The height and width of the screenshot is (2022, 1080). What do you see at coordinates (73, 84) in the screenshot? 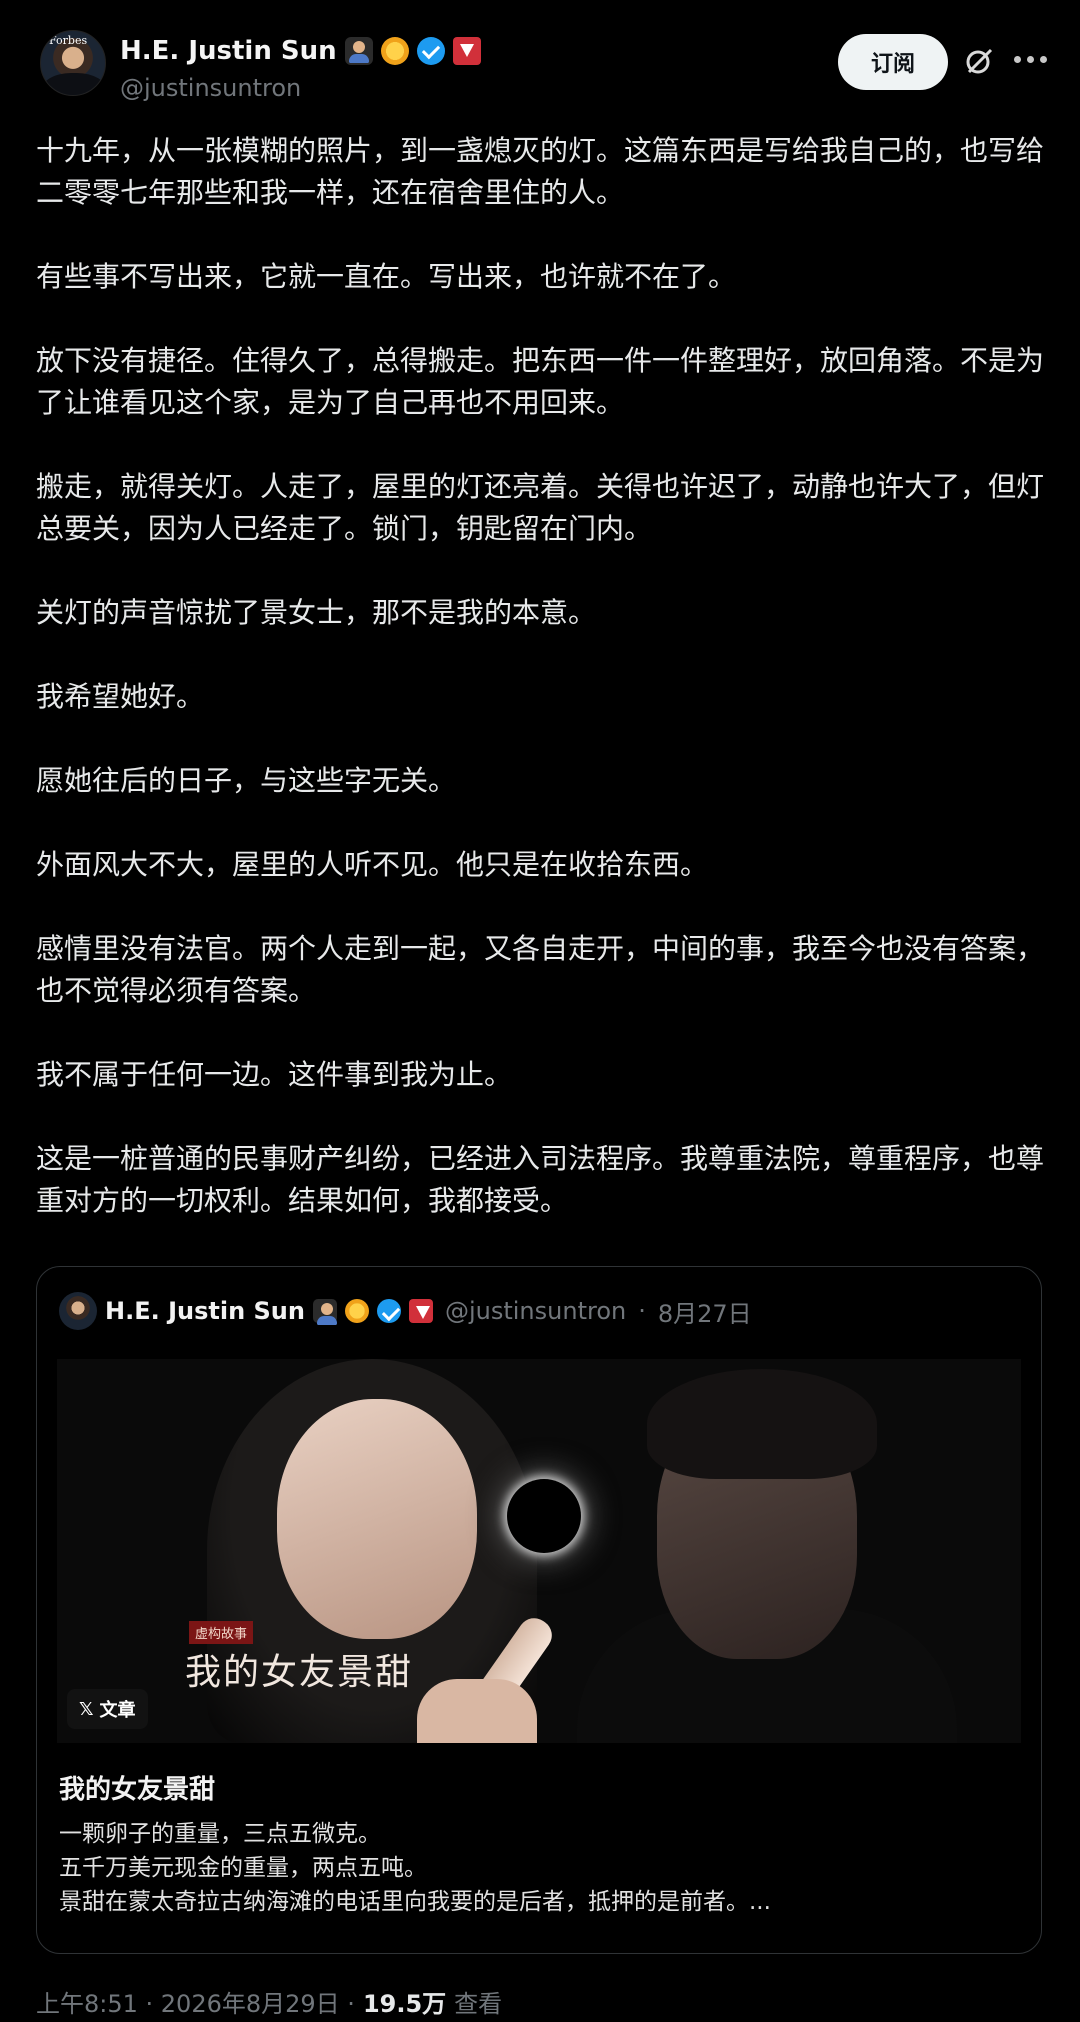
I see `avatar-suit` at bounding box center [73, 84].